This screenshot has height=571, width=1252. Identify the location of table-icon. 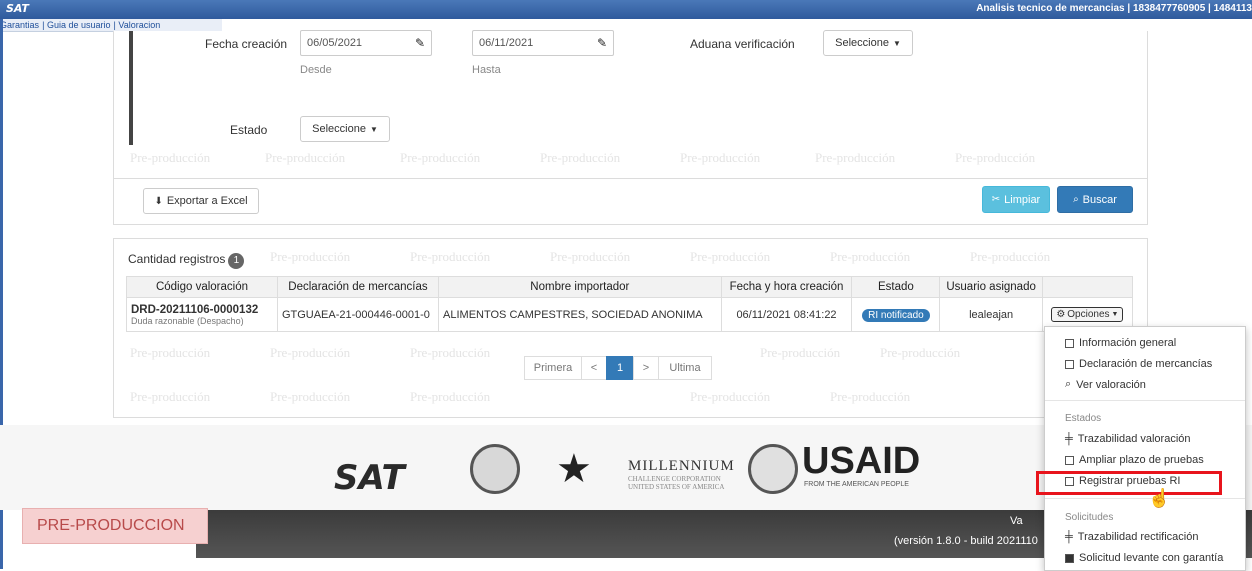
(1069, 364).